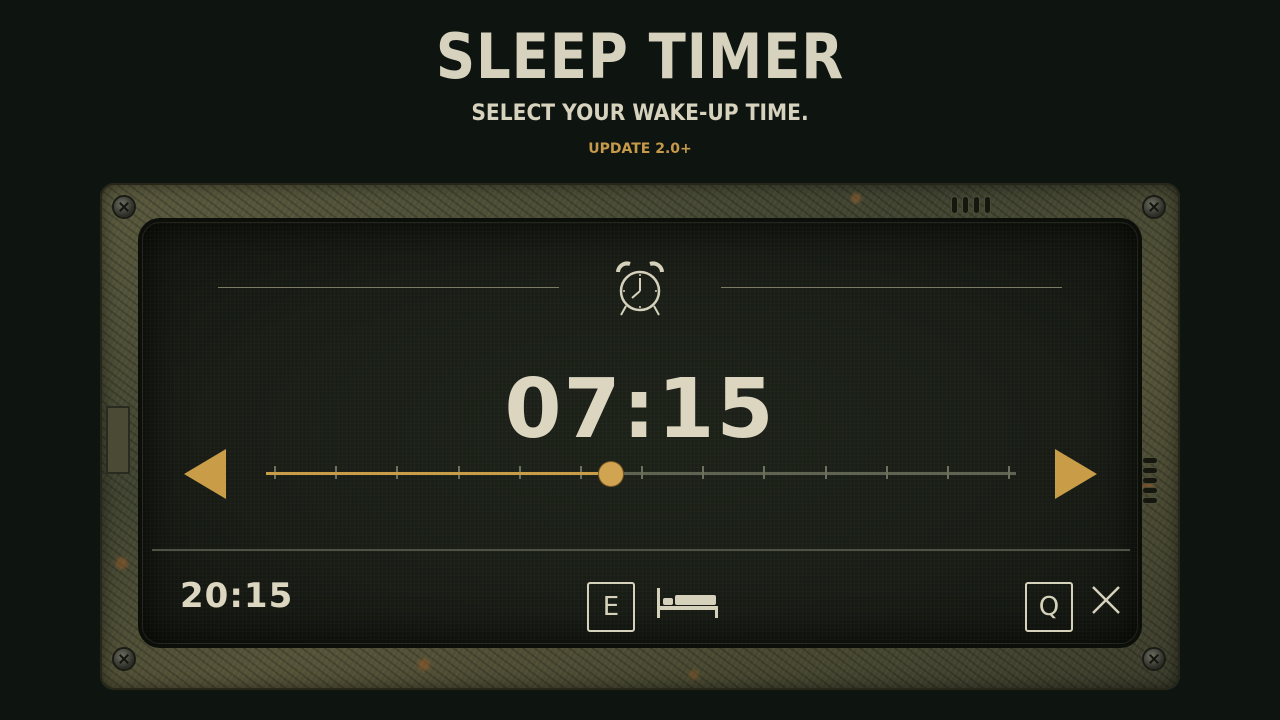  Describe the element at coordinates (640, 288) in the screenshot. I see `alarm-clock-icon` at that location.